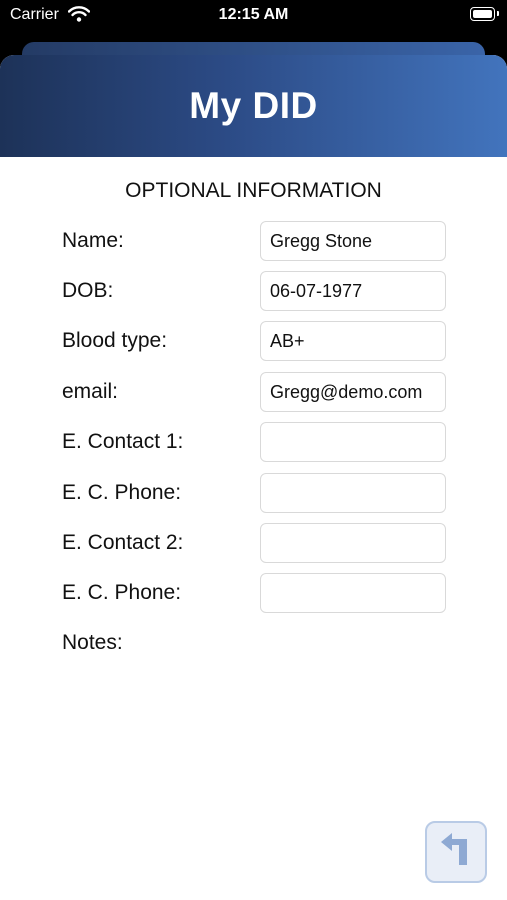  What do you see at coordinates (253, 543) in the screenshot?
I see `emergency-contact-2-row: E. Contact 2:` at bounding box center [253, 543].